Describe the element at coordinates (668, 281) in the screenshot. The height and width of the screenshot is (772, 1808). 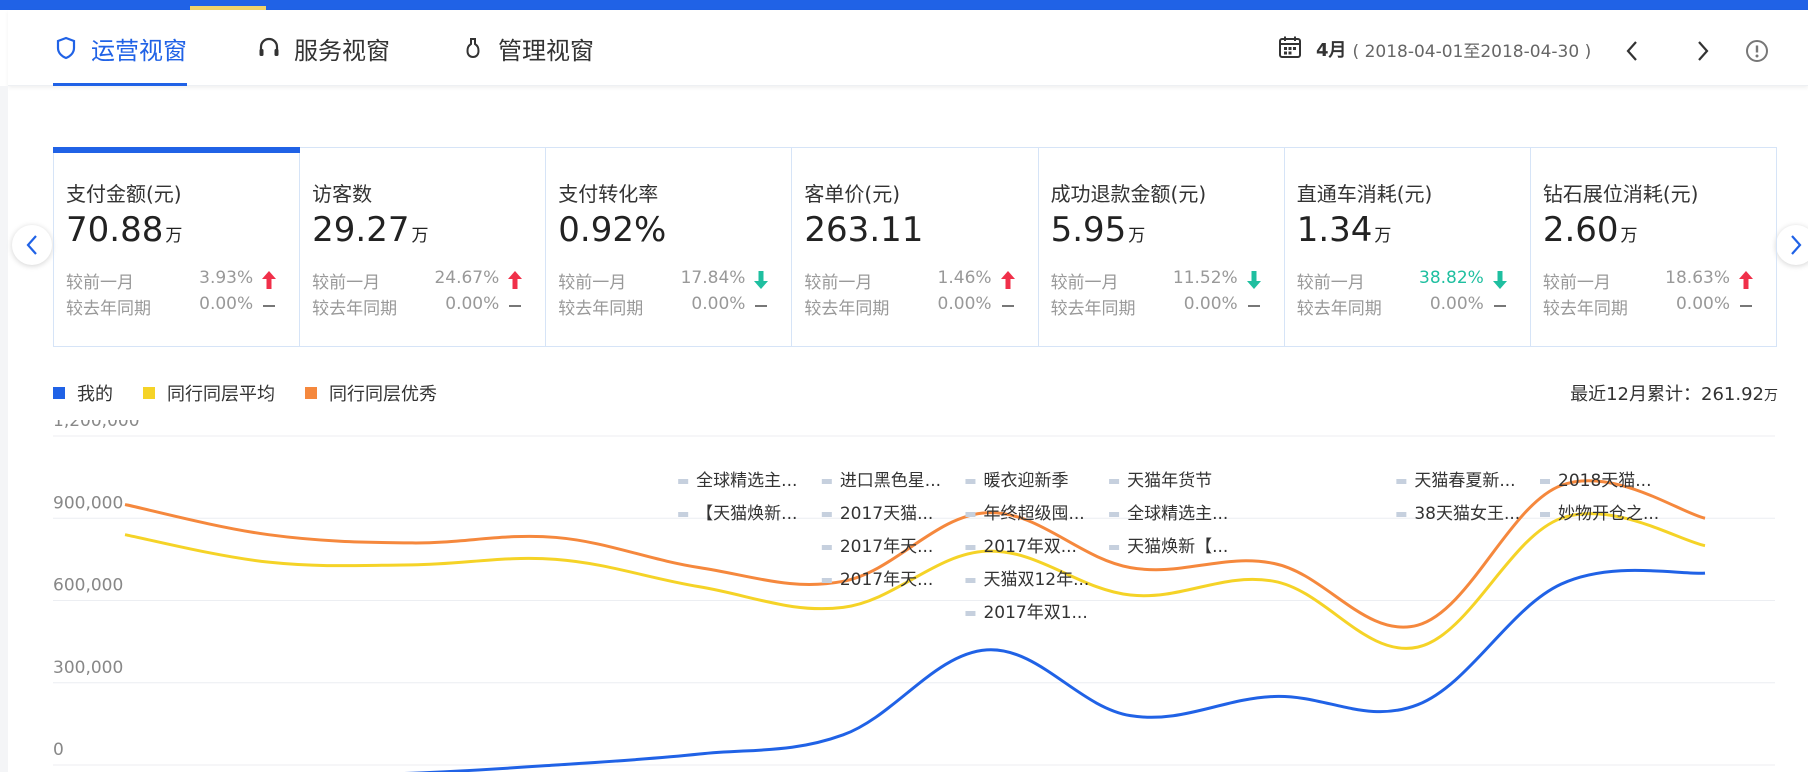
I see `kpi-compare-mom: 较前一月 17.84%` at that location.